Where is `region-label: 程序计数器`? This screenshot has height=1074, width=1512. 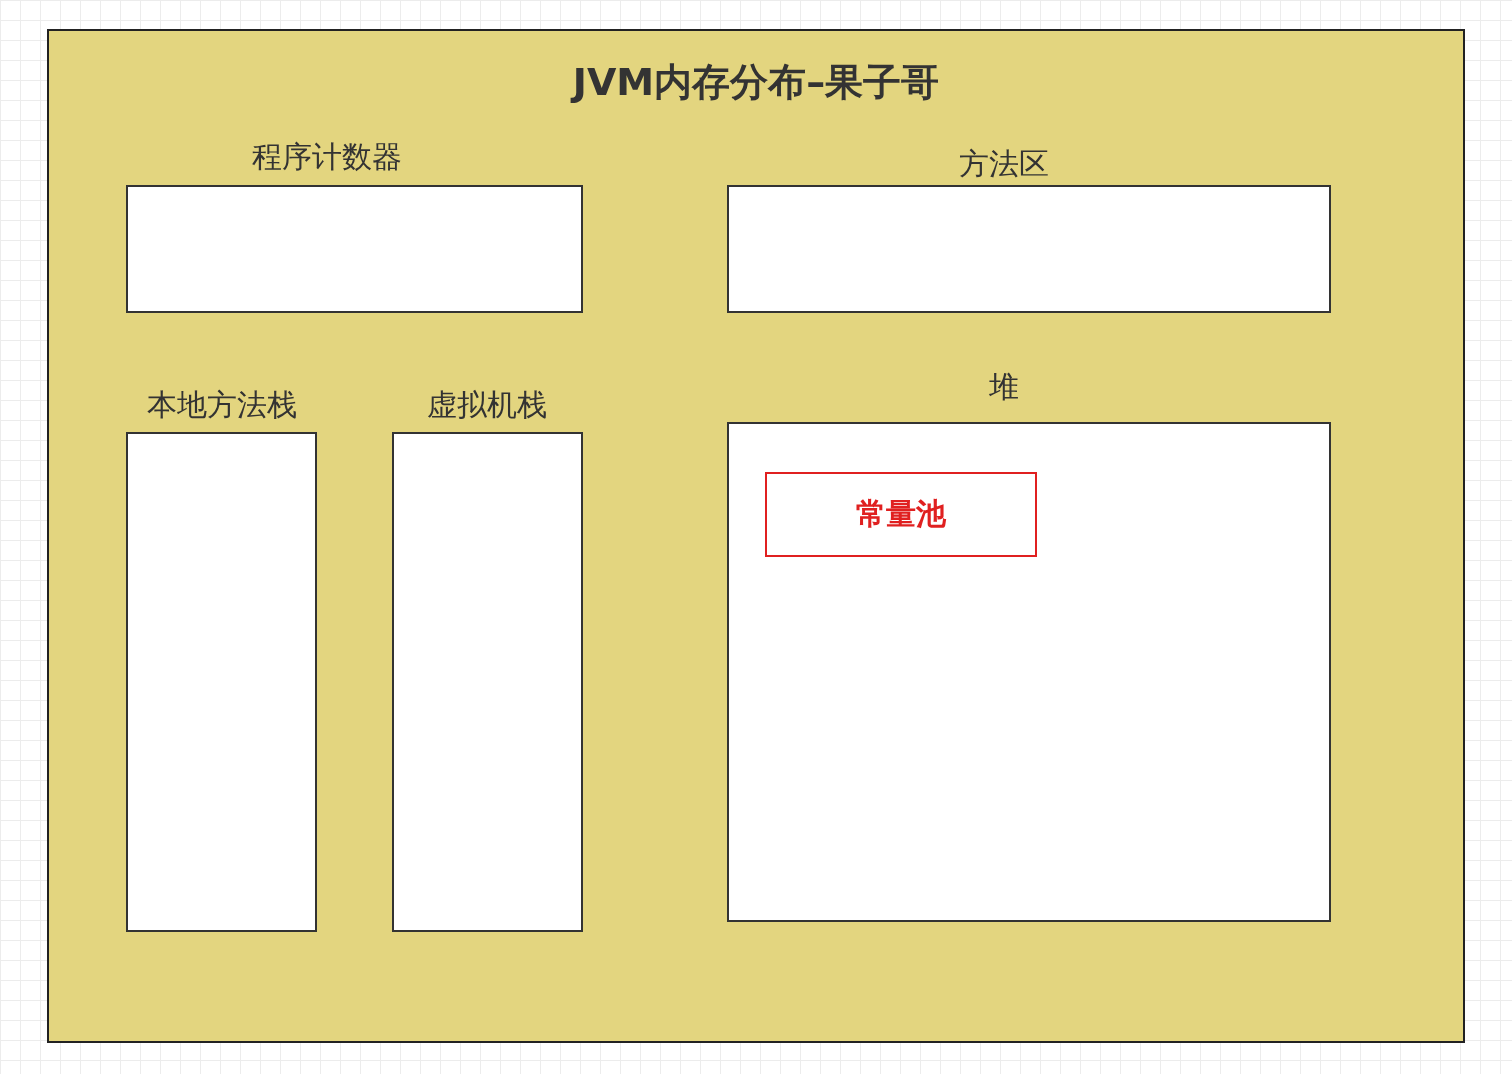
region-label: 程序计数器 is located at coordinates (327, 157).